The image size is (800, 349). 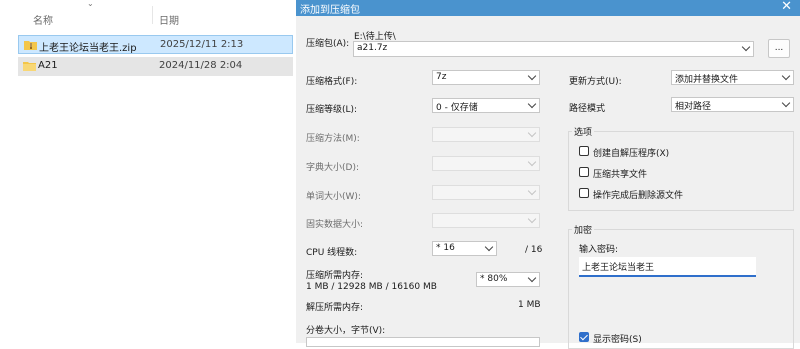 What do you see at coordinates (423, 342) in the screenshot?
I see `split-select` at bounding box center [423, 342].